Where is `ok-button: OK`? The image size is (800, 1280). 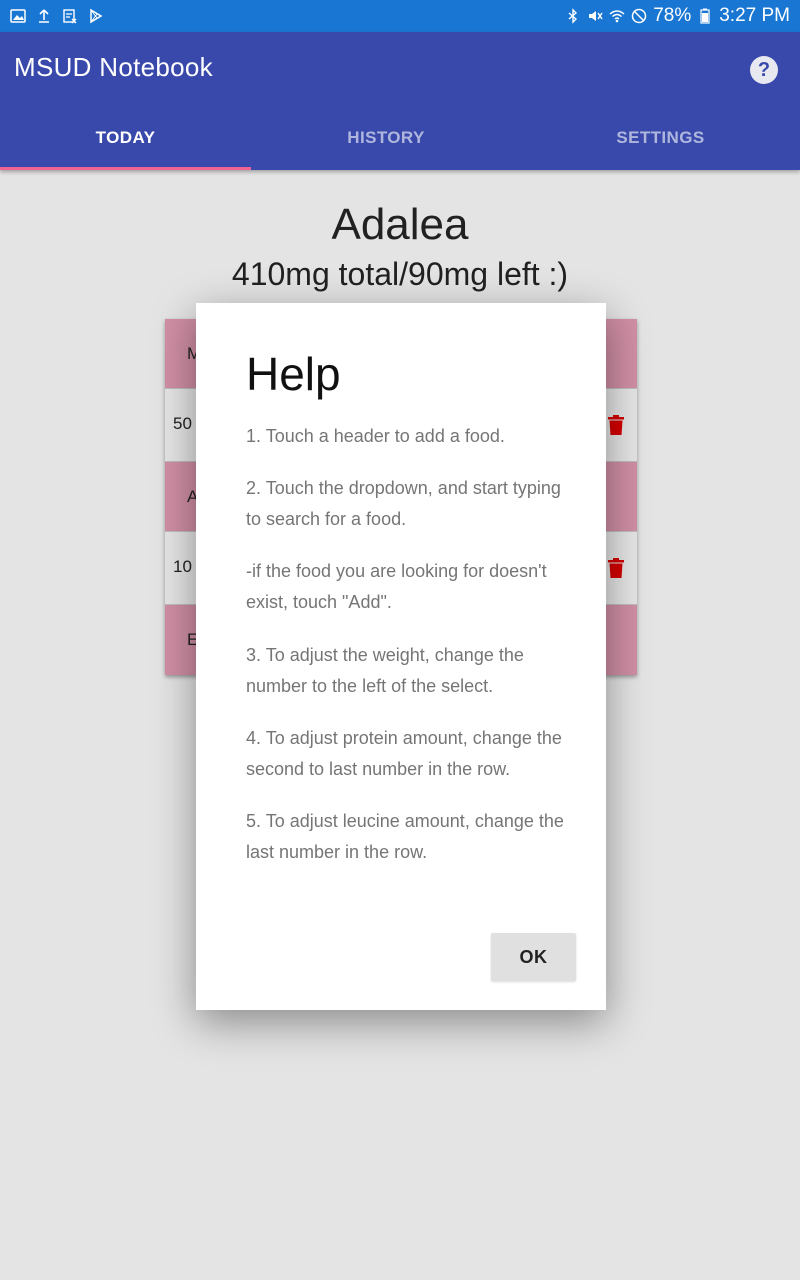 ok-button: OK is located at coordinates (533, 957).